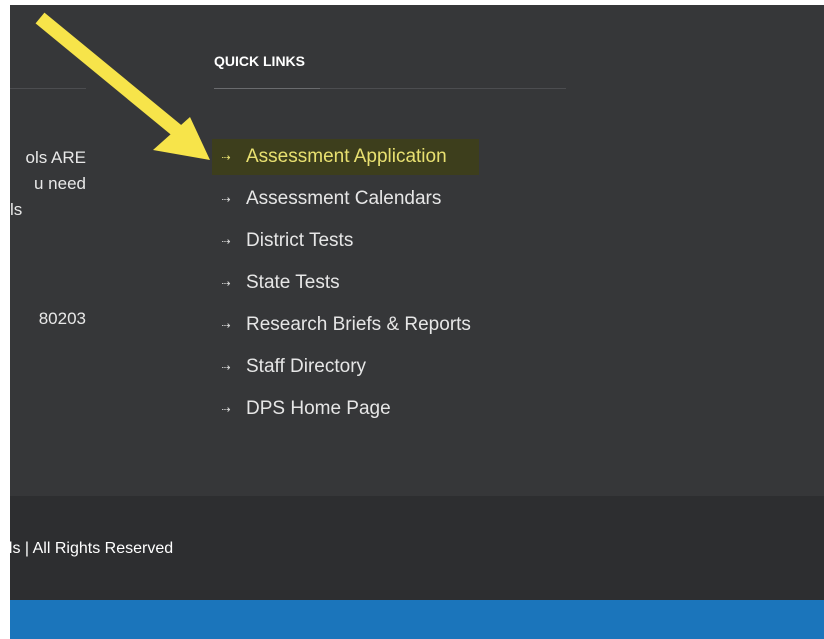  Describe the element at coordinates (87, 548) in the screenshot. I see `copyright-label: ols | All Rights Reserved` at that location.